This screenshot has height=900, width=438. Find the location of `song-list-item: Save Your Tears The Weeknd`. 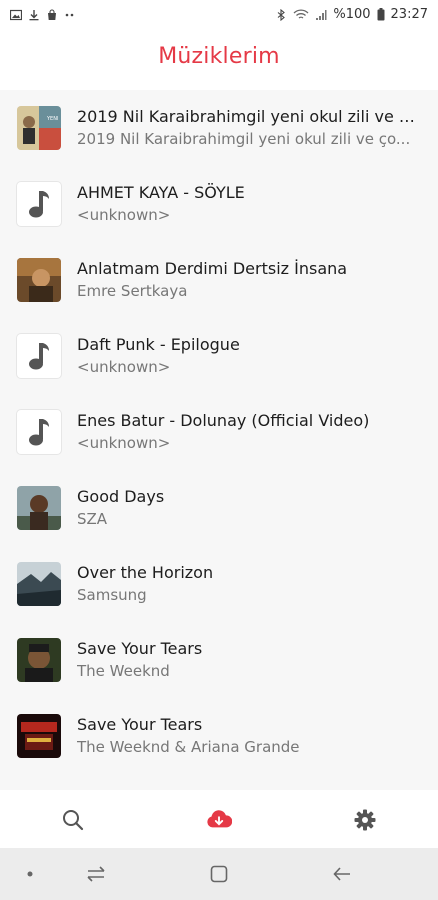

song-list-item: Save Your Tears The Weeknd is located at coordinates (219, 660).